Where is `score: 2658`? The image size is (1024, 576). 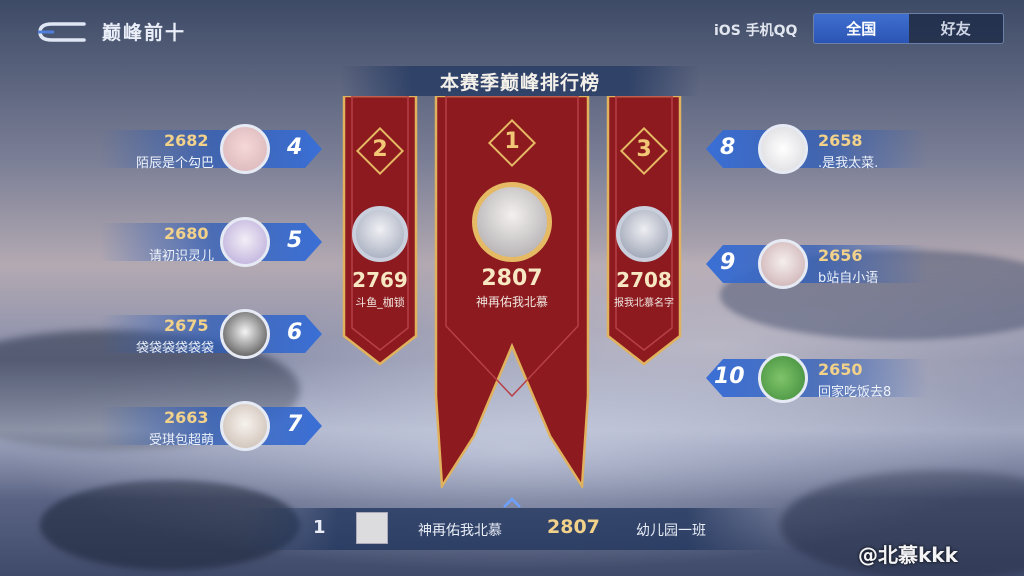 score: 2658 is located at coordinates (840, 140).